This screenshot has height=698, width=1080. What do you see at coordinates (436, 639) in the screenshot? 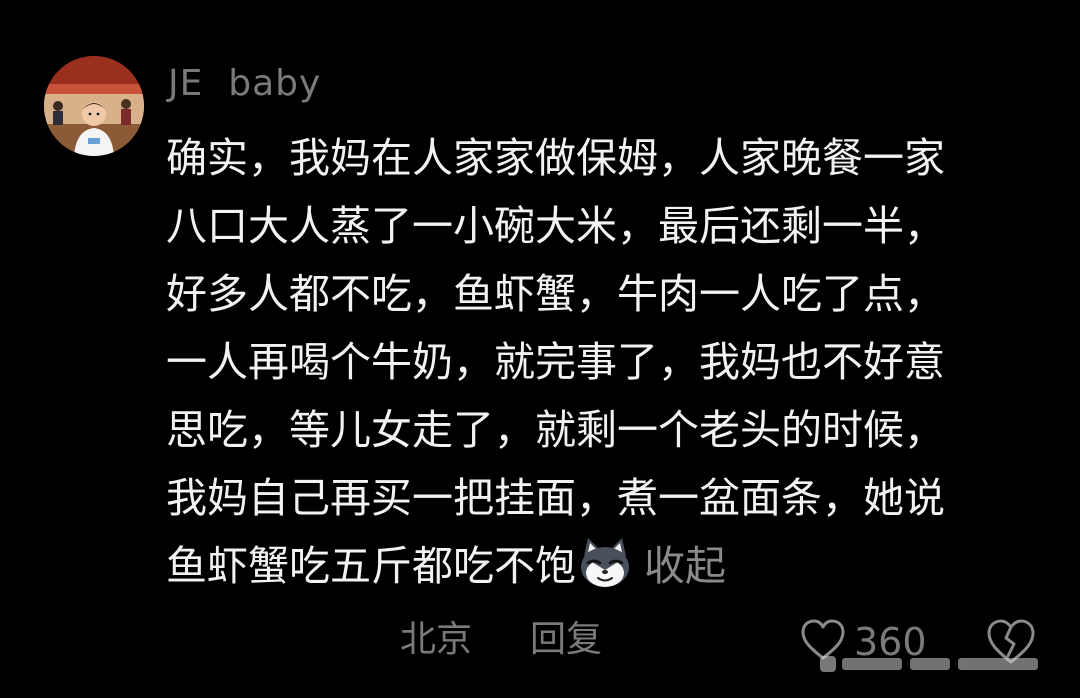
I see `location-label: 北京` at bounding box center [436, 639].